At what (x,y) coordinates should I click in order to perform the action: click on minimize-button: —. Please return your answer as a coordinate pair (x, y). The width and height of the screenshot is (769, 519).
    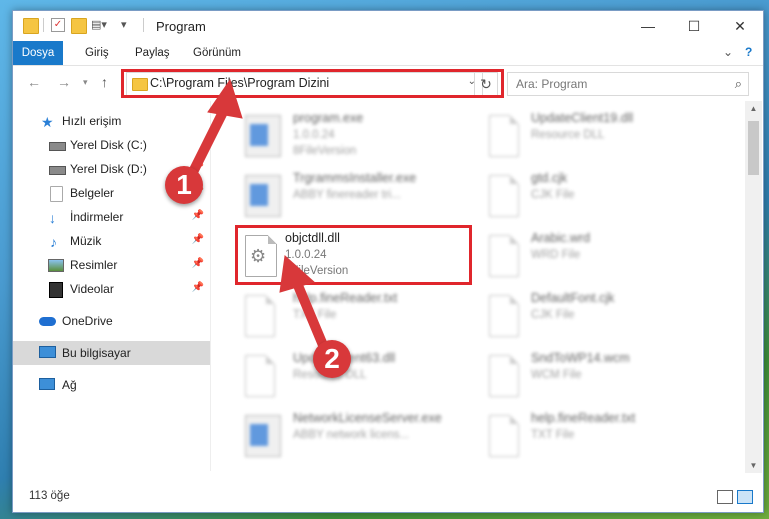
    Looking at the image, I should click on (648, 26).